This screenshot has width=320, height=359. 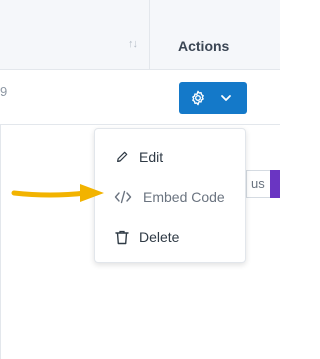 I want to click on menu-item-embed-code: Embed Code, so click(x=171, y=197).